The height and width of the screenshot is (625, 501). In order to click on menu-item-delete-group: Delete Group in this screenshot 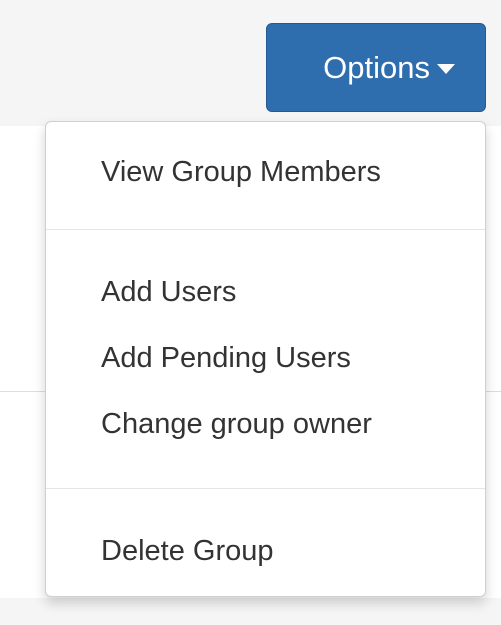, I will do `click(265, 551)`.